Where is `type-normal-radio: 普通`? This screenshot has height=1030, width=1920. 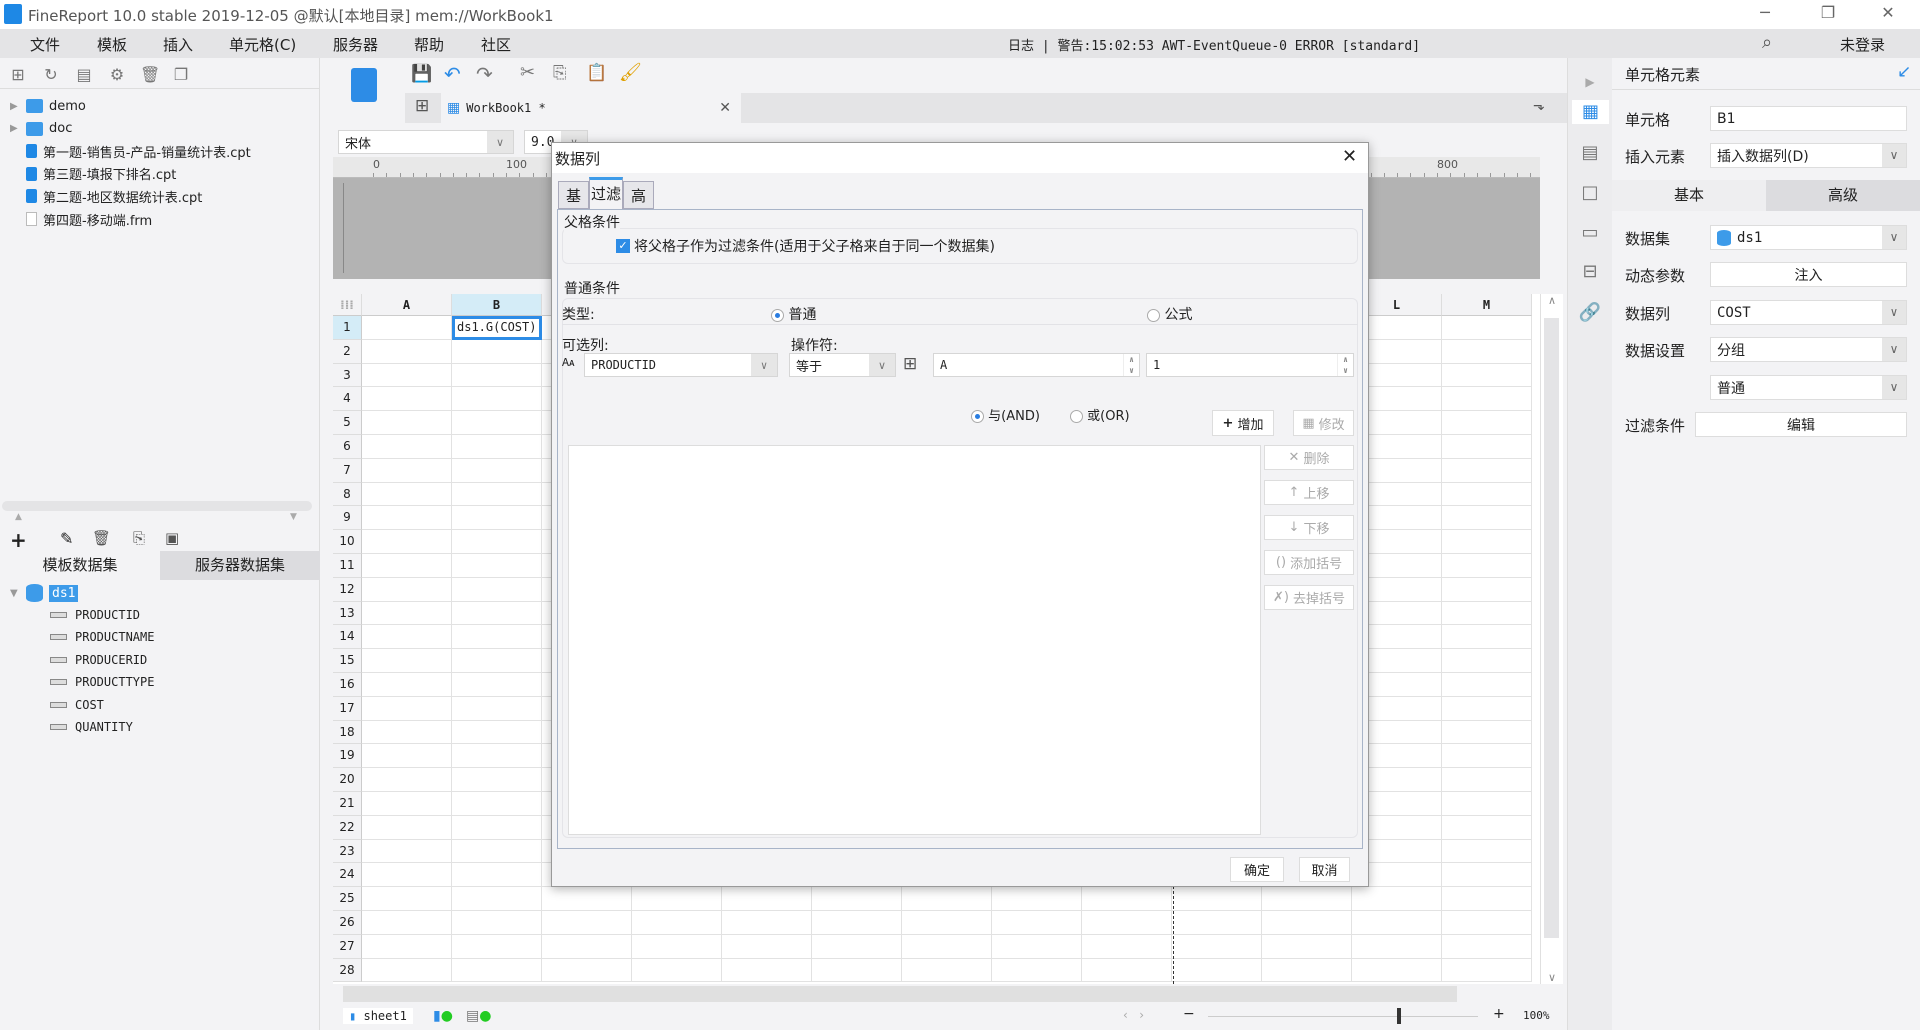
type-normal-radio: 普通 is located at coordinates (793, 314).